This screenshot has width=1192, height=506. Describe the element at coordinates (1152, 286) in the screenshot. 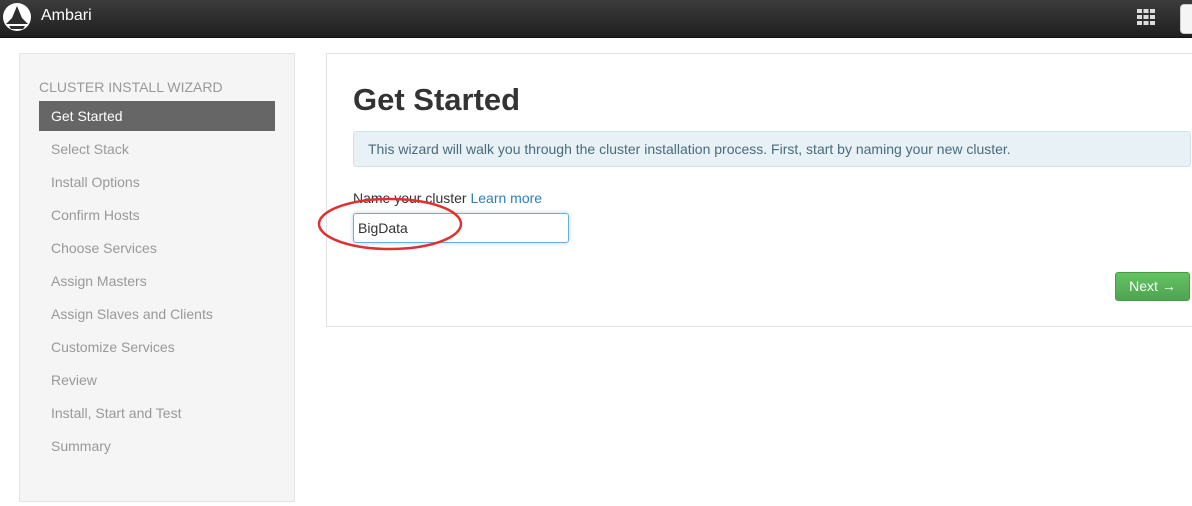

I see `next-button: Next →` at that location.